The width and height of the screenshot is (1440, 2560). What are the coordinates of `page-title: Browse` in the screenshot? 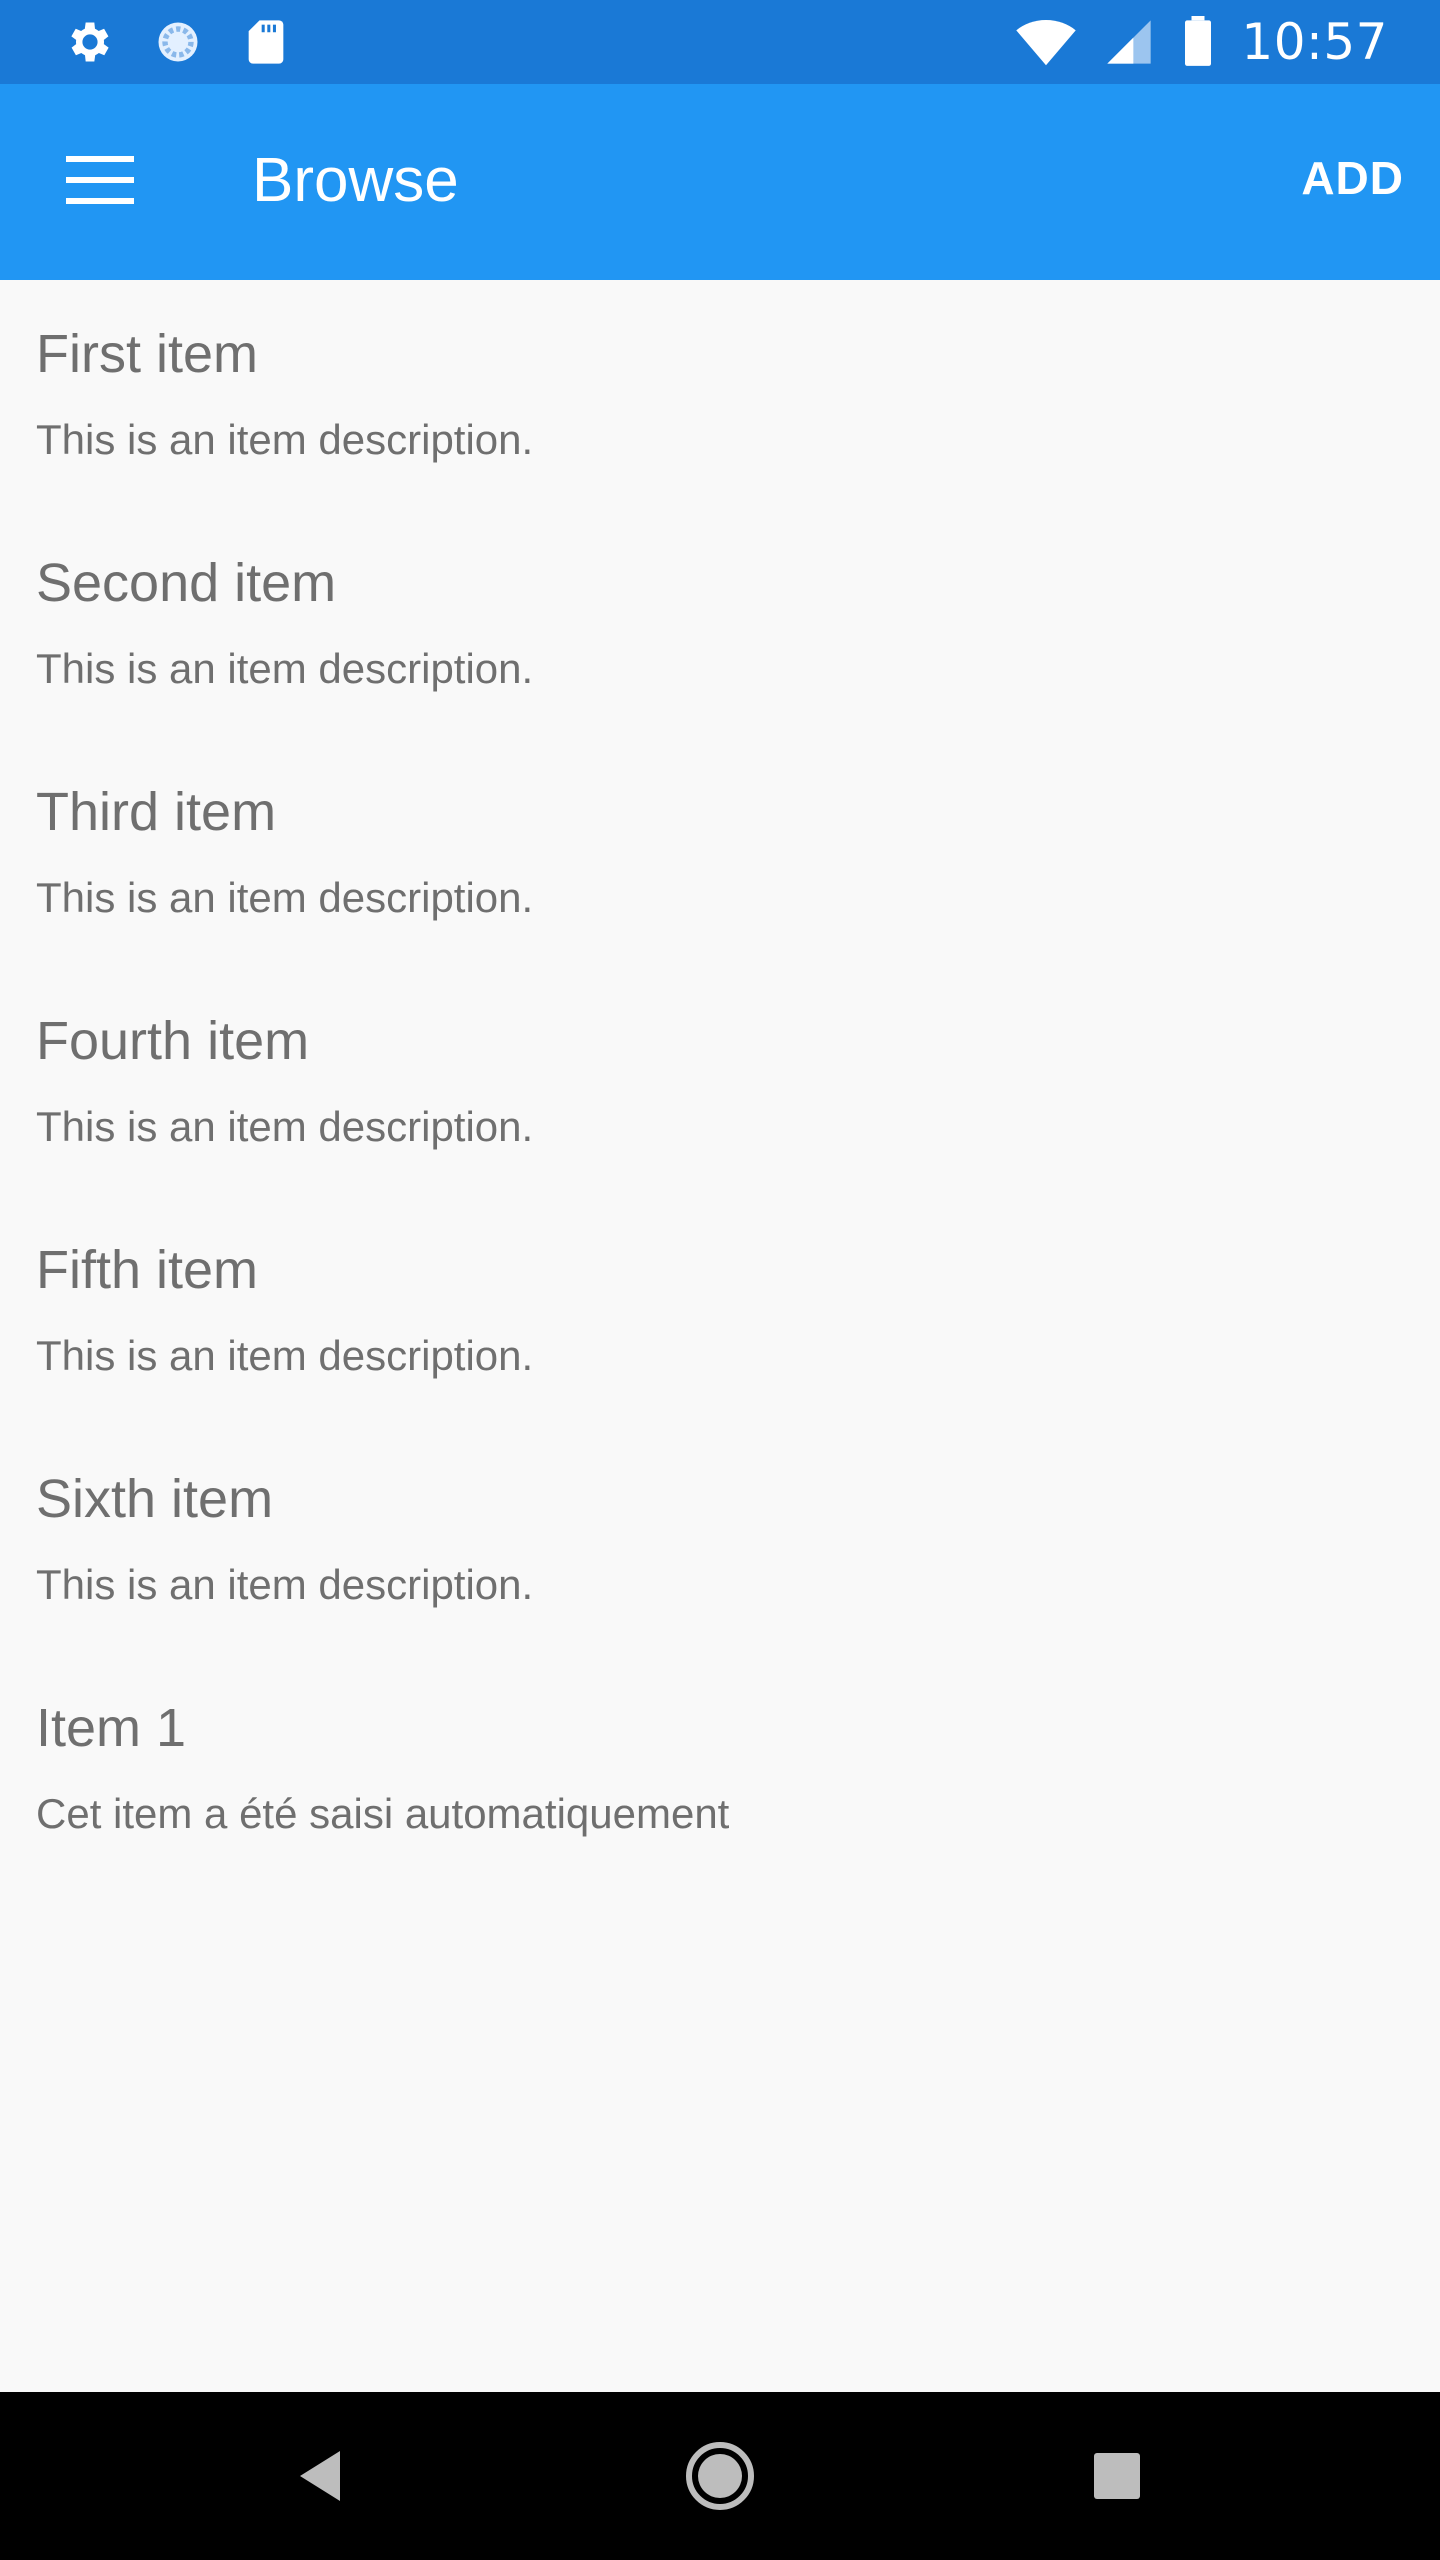 It's located at (355, 180).